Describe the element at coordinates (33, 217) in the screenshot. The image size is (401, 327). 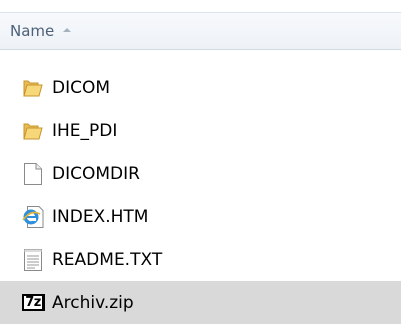
I see `html-file-icon` at that location.